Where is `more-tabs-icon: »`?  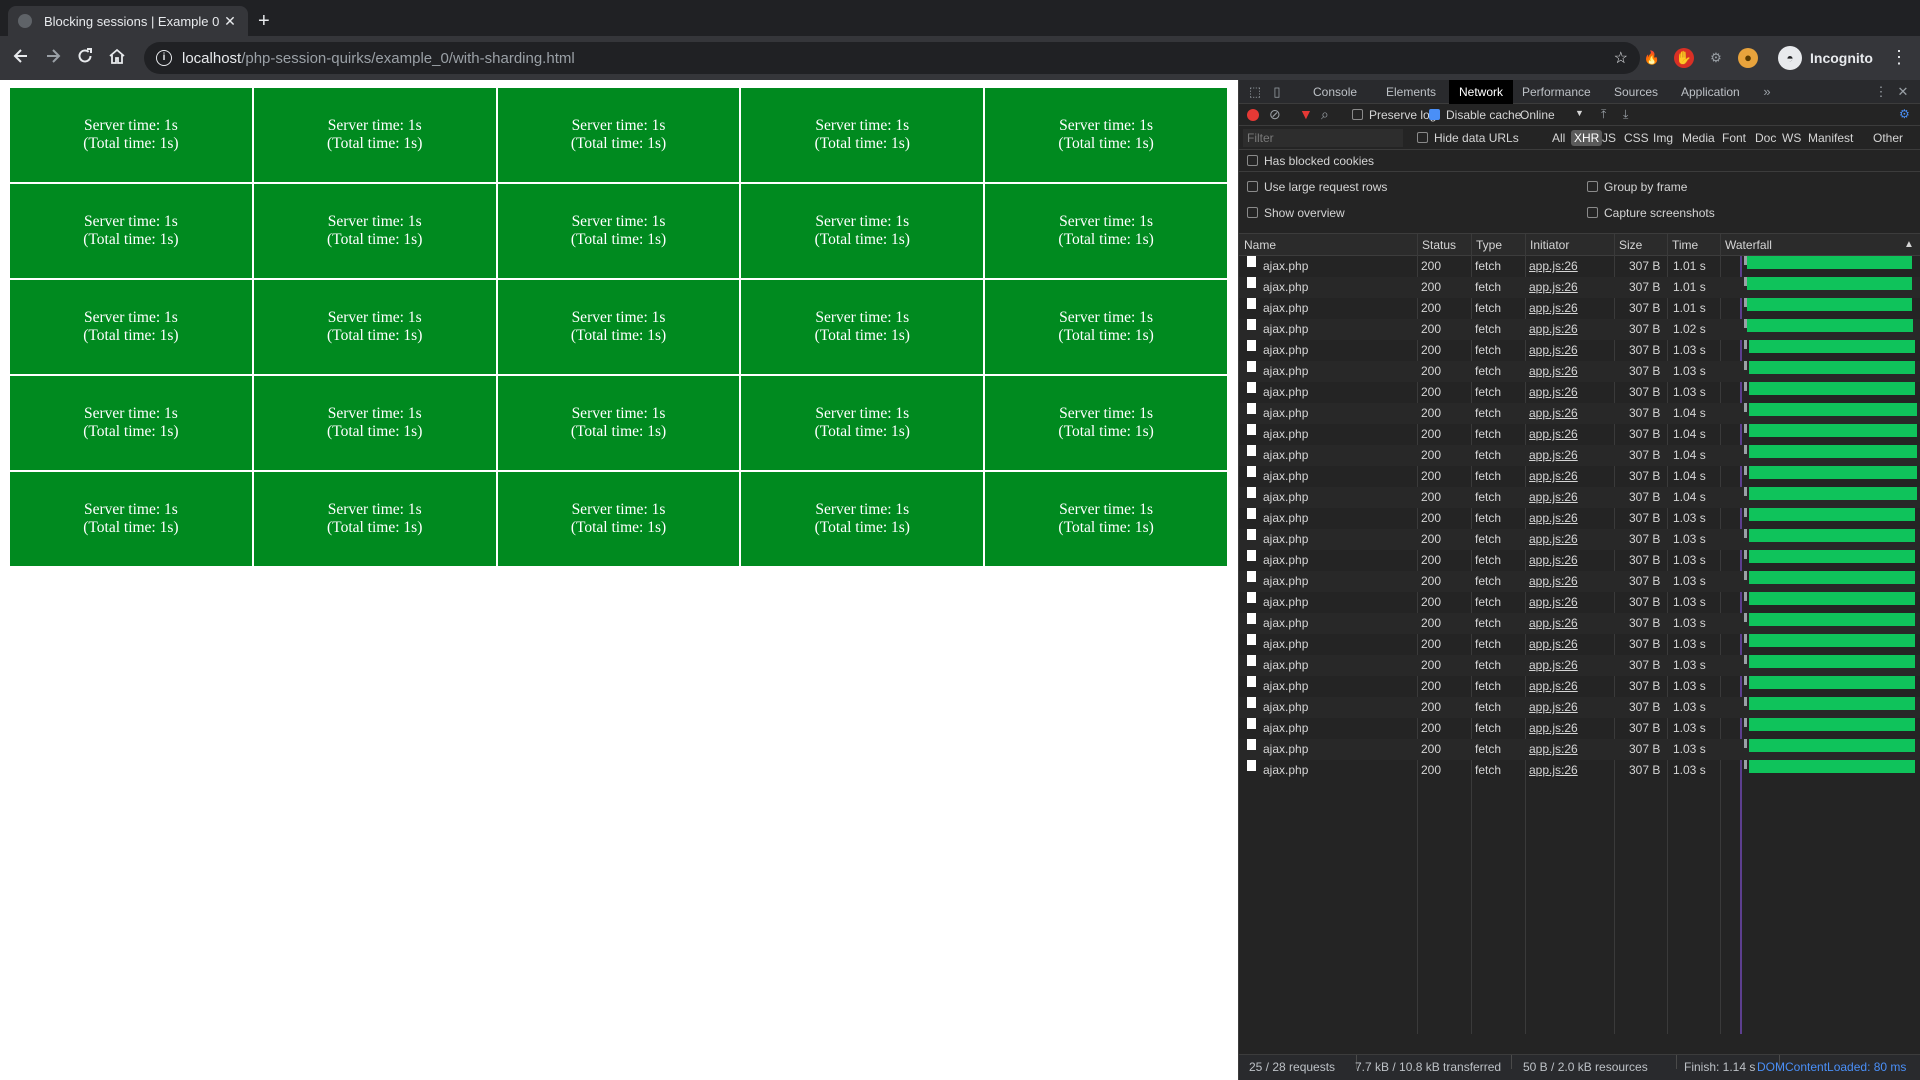
more-tabs-icon: » is located at coordinates (1767, 92).